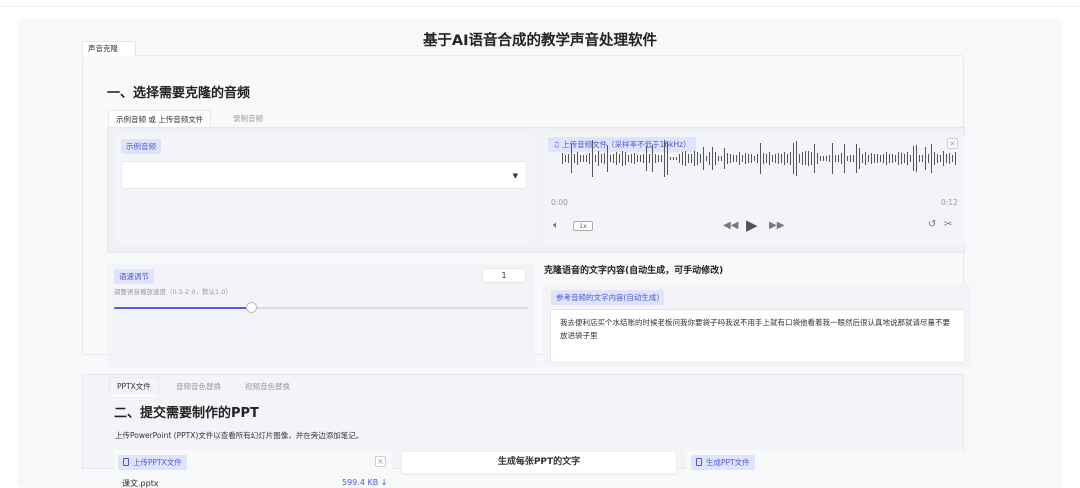 This screenshot has width=1080, height=488. What do you see at coordinates (140, 483) in the screenshot?
I see `uploaded-file-name: 课文.pptx` at bounding box center [140, 483].